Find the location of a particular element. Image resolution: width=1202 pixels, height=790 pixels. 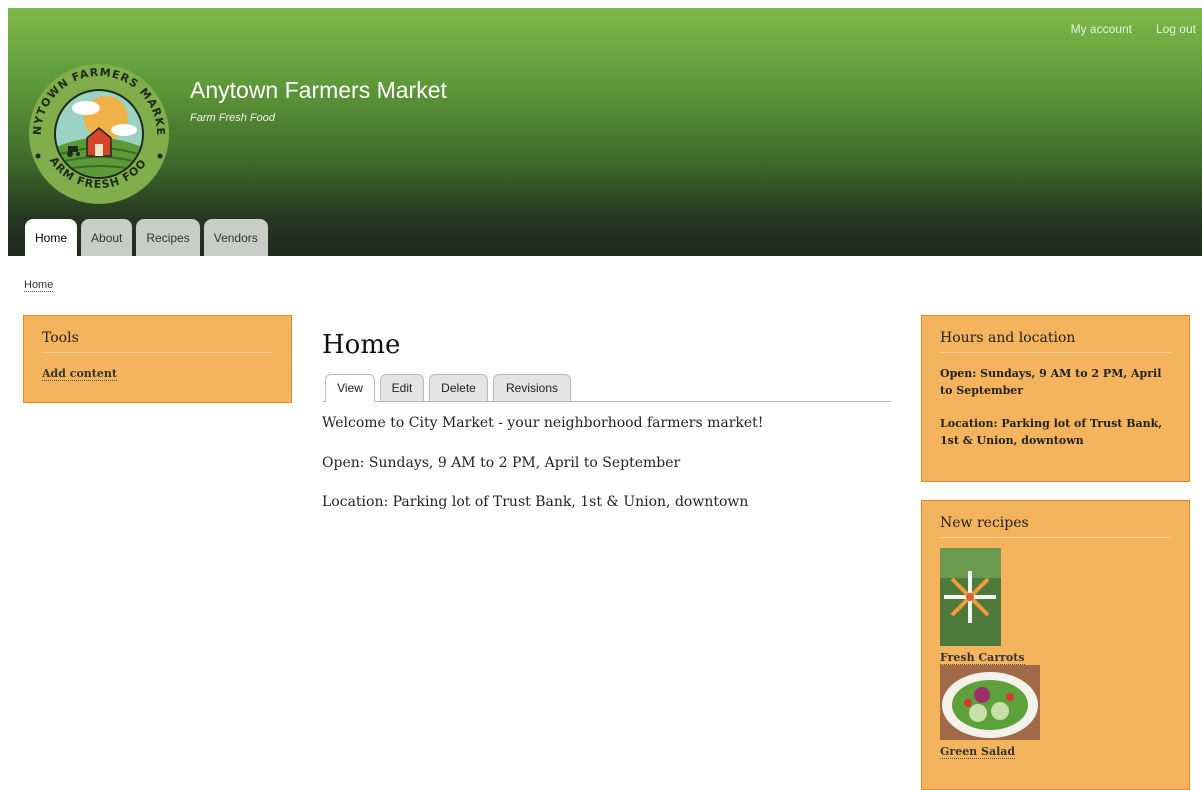

new-recipes-title: New recipes is located at coordinates (1055, 519).